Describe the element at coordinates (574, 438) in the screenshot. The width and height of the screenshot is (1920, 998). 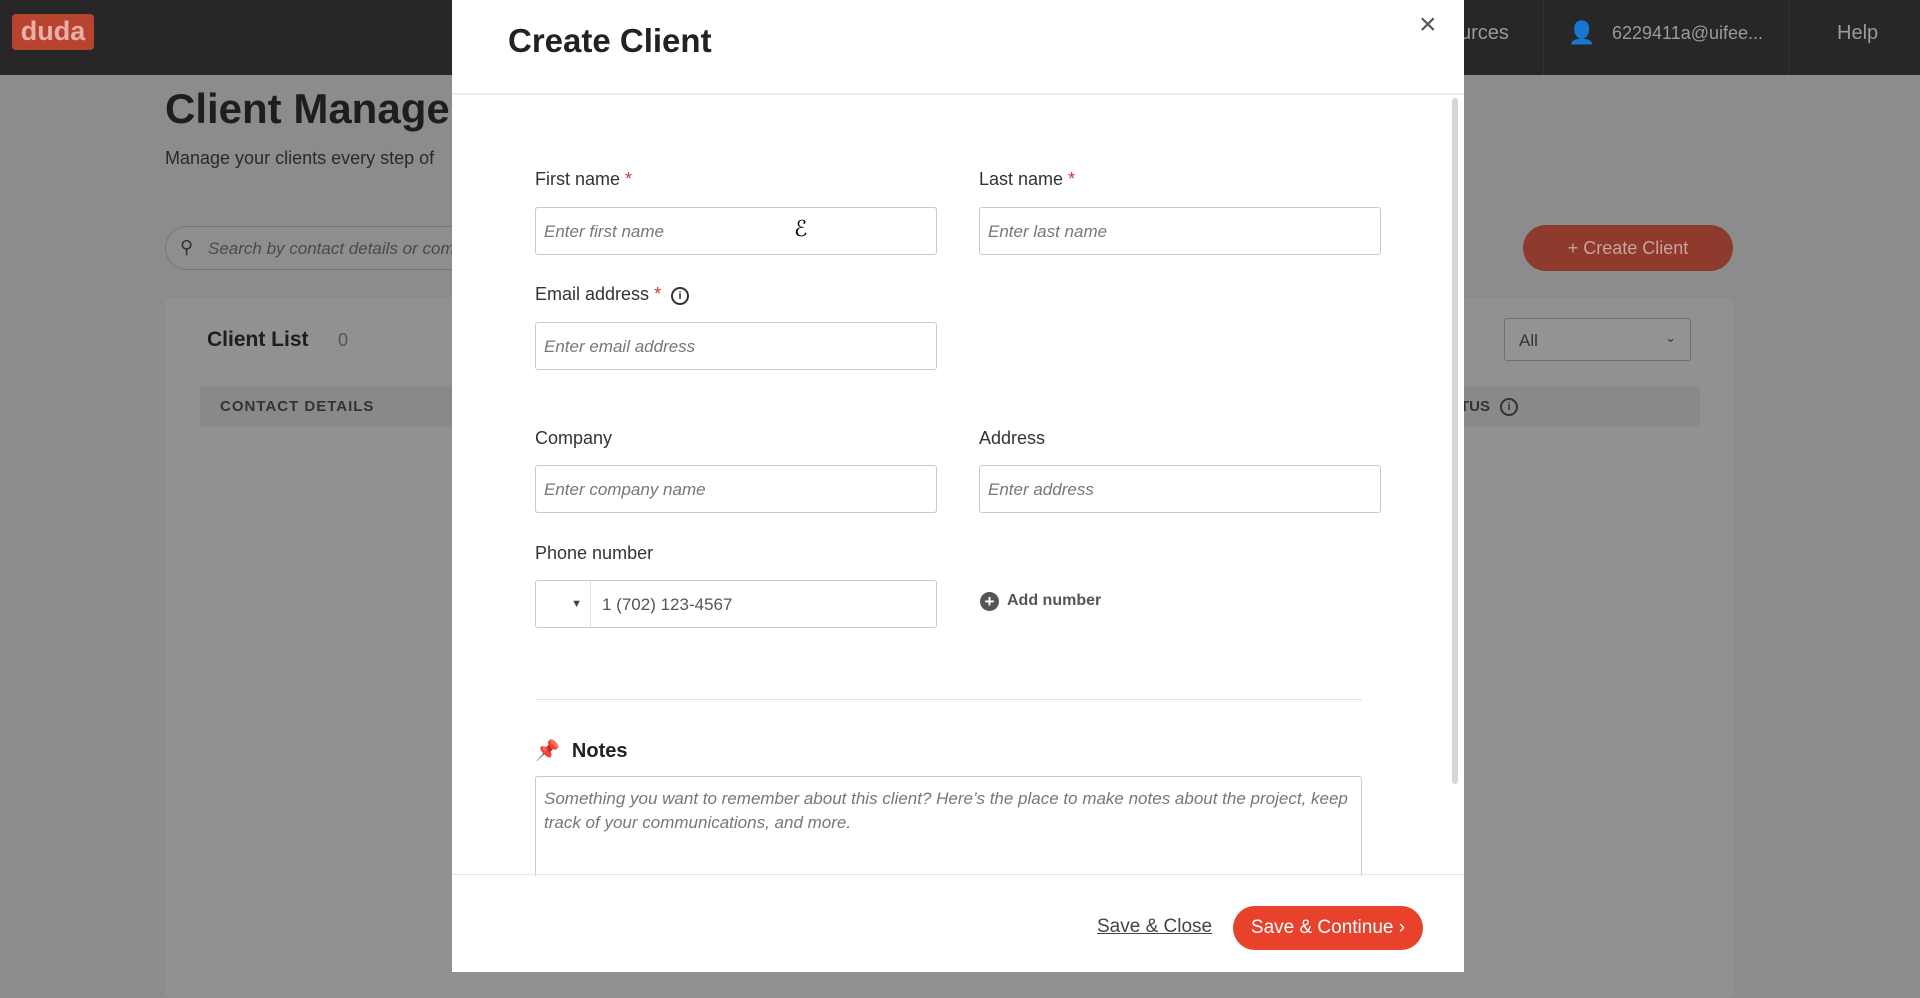
I see `company-label: Company` at that location.